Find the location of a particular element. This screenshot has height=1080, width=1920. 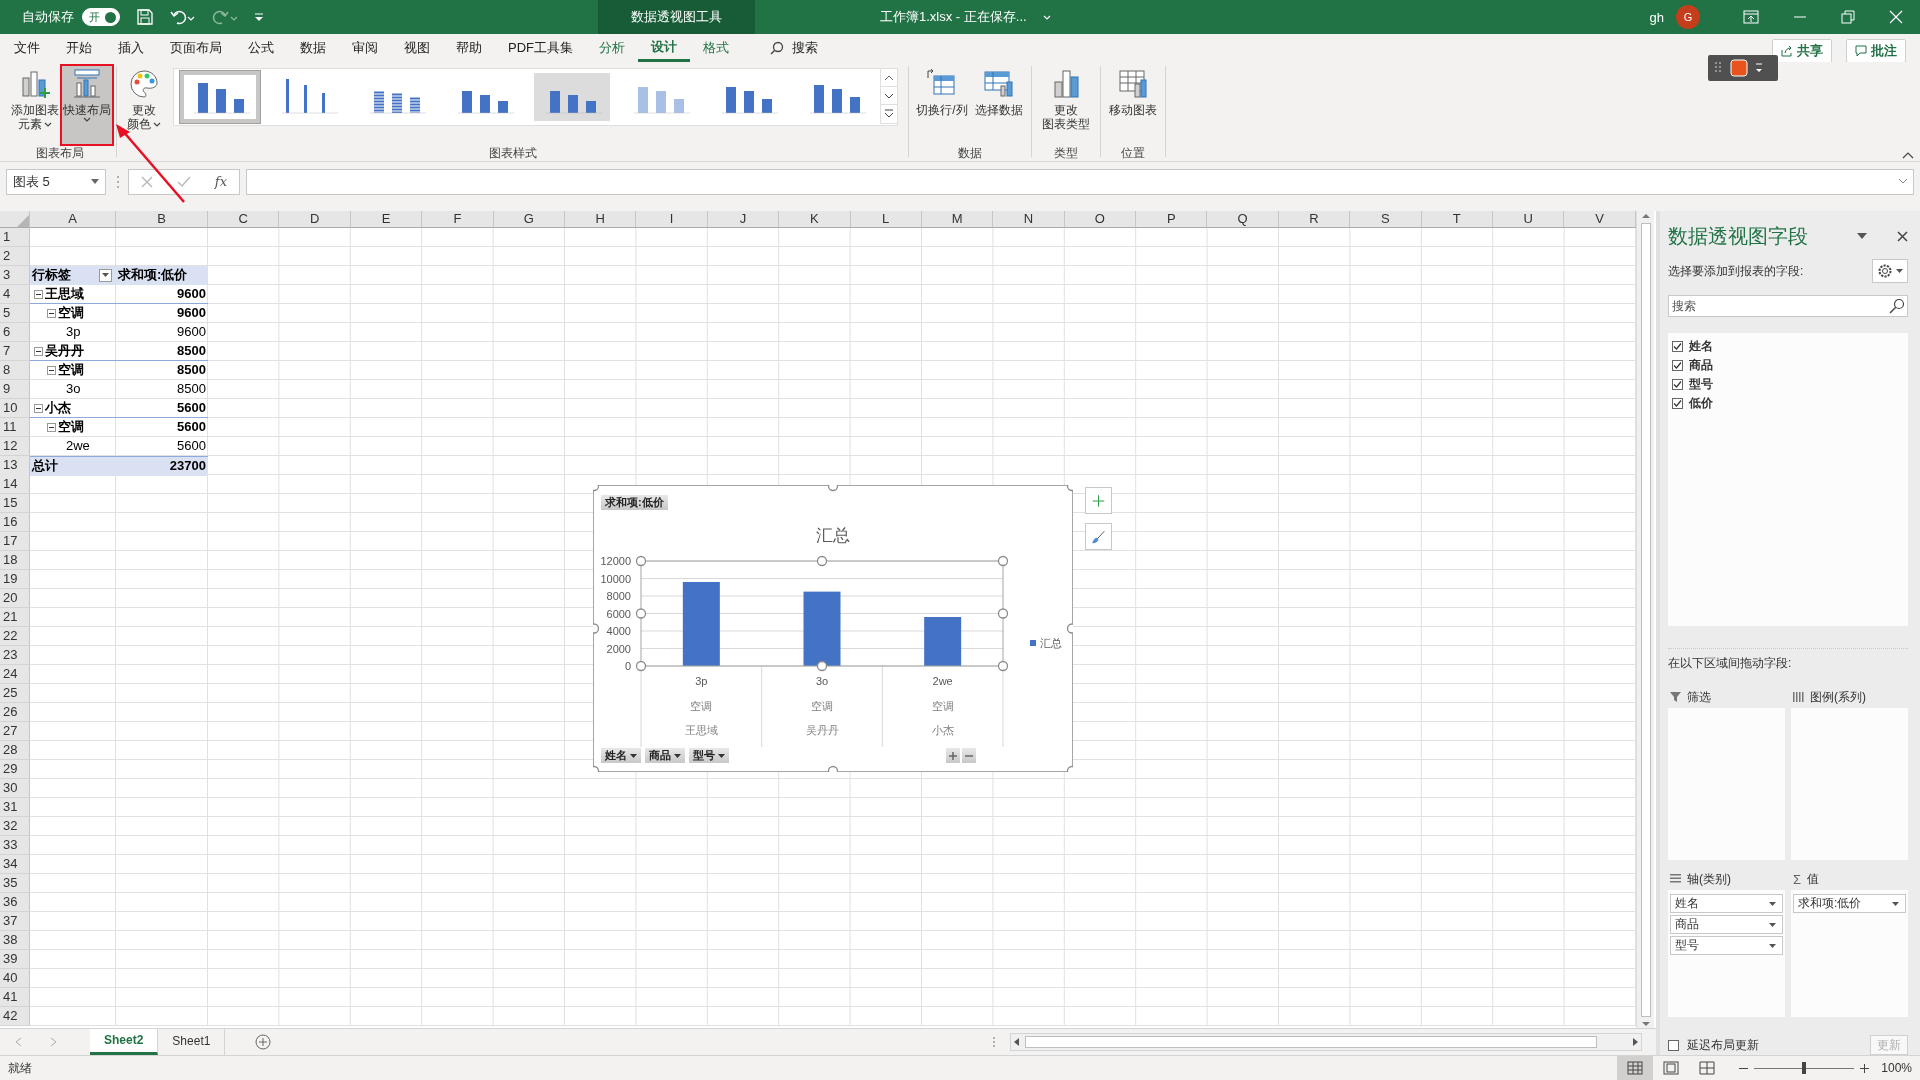

row-header: 11 is located at coordinates (15, 427).